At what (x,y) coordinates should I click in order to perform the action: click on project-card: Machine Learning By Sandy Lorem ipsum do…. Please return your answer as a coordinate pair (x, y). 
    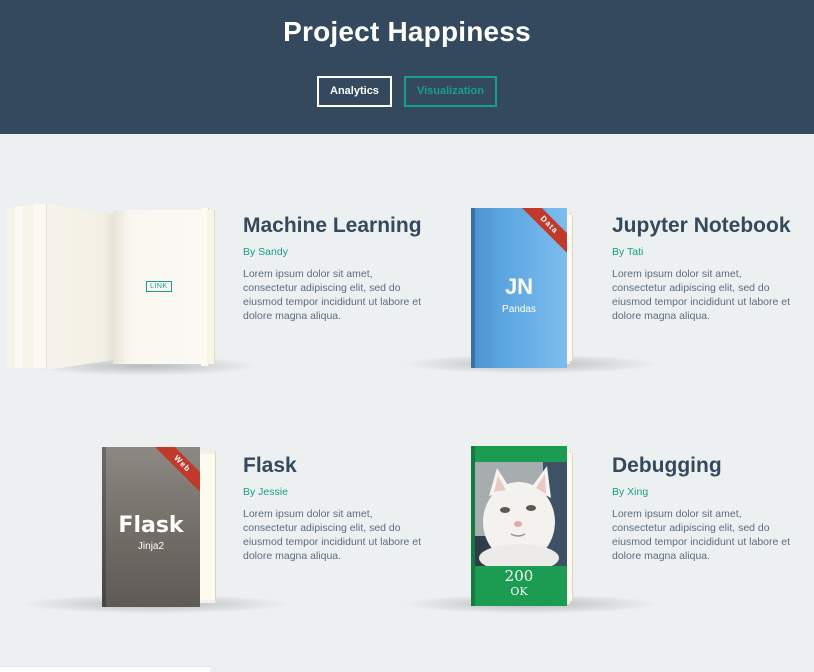
    Looking at the image, I should click on (211, 290).